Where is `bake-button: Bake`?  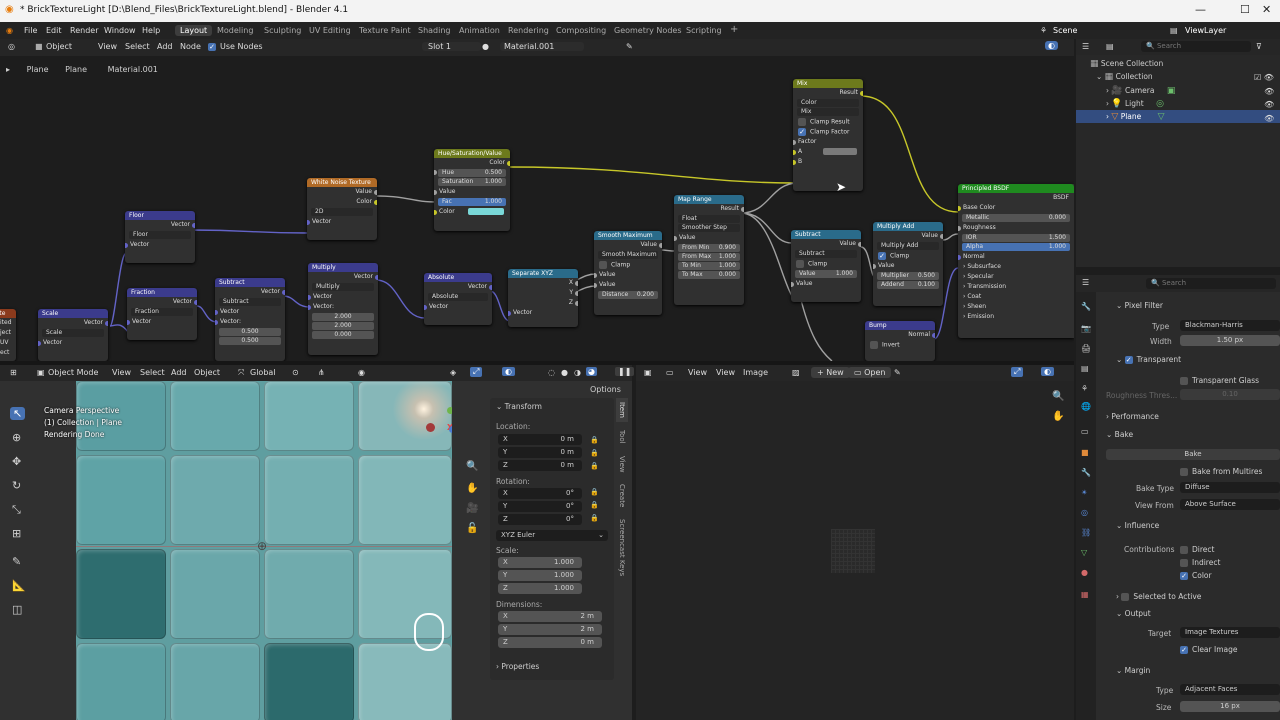
bake-button: Bake is located at coordinates (1193, 454).